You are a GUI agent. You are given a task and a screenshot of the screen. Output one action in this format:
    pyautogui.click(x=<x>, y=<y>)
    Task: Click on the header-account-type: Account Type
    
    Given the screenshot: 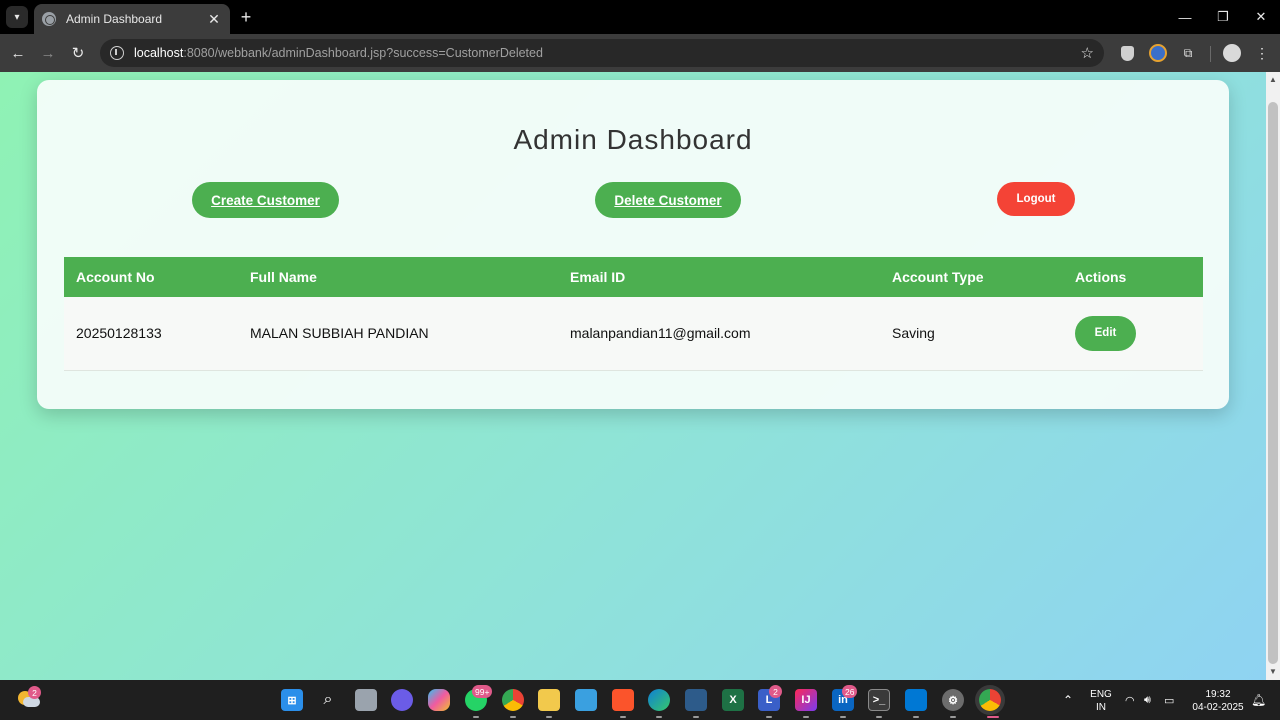 What is the action you would take?
    pyautogui.click(x=938, y=277)
    